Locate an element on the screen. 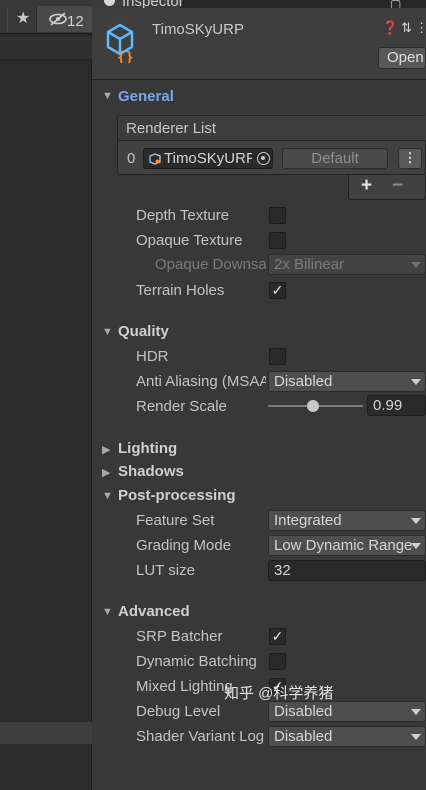  feature-set-dropdown: Integrated is located at coordinates (347, 520).